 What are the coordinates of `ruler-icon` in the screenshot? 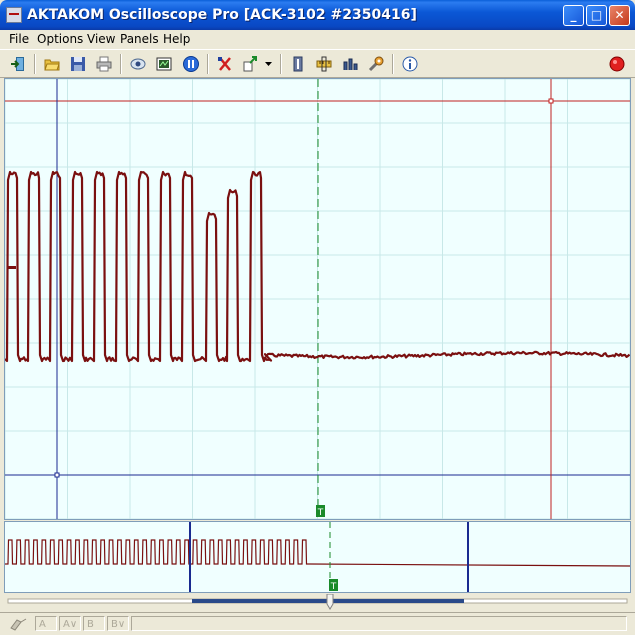 It's located at (324, 64).